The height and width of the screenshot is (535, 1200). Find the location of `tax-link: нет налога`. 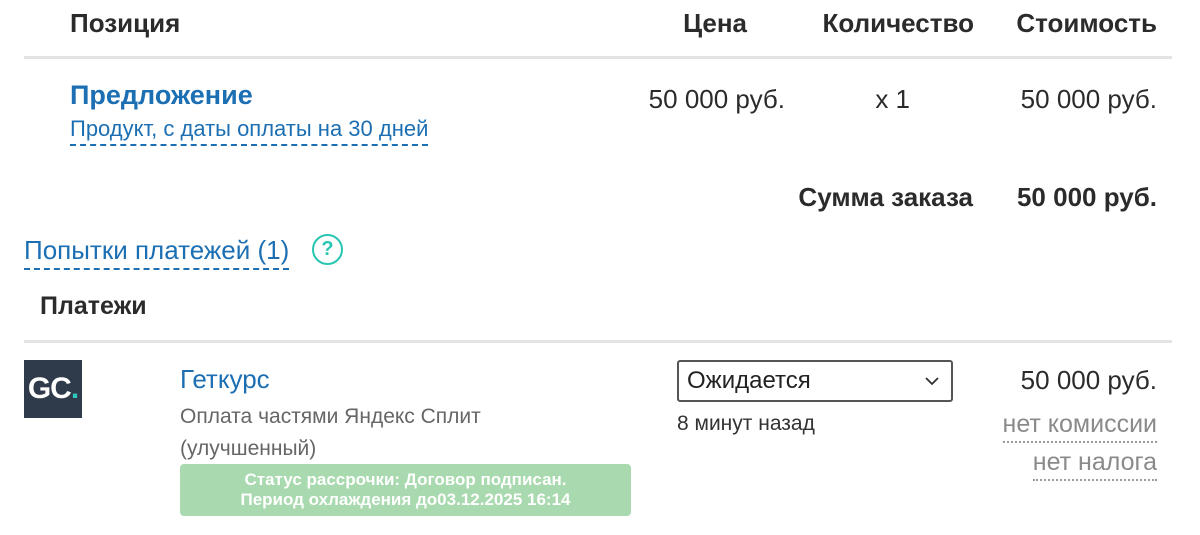

tax-link: нет налога is located at coordinates (1094, 464).